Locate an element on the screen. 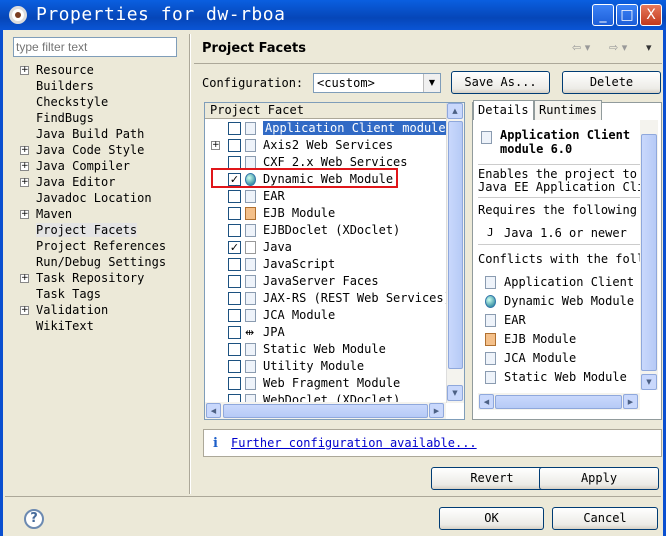 The width and height of the screenshot is (666, 536). revert-button: Revert is located at coordinates (492, 478).